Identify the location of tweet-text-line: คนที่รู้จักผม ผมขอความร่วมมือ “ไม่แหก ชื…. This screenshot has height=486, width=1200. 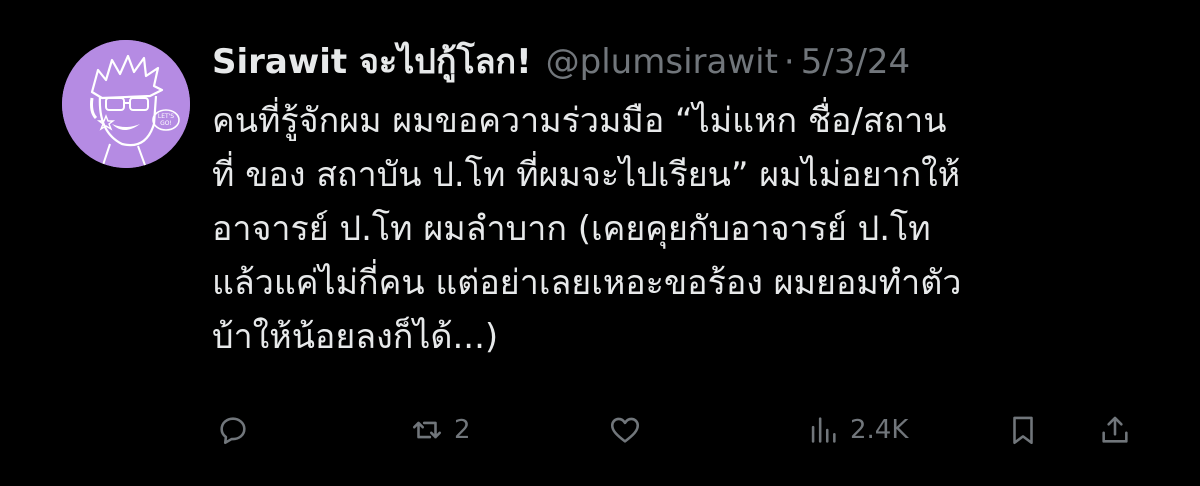
(579, 121).